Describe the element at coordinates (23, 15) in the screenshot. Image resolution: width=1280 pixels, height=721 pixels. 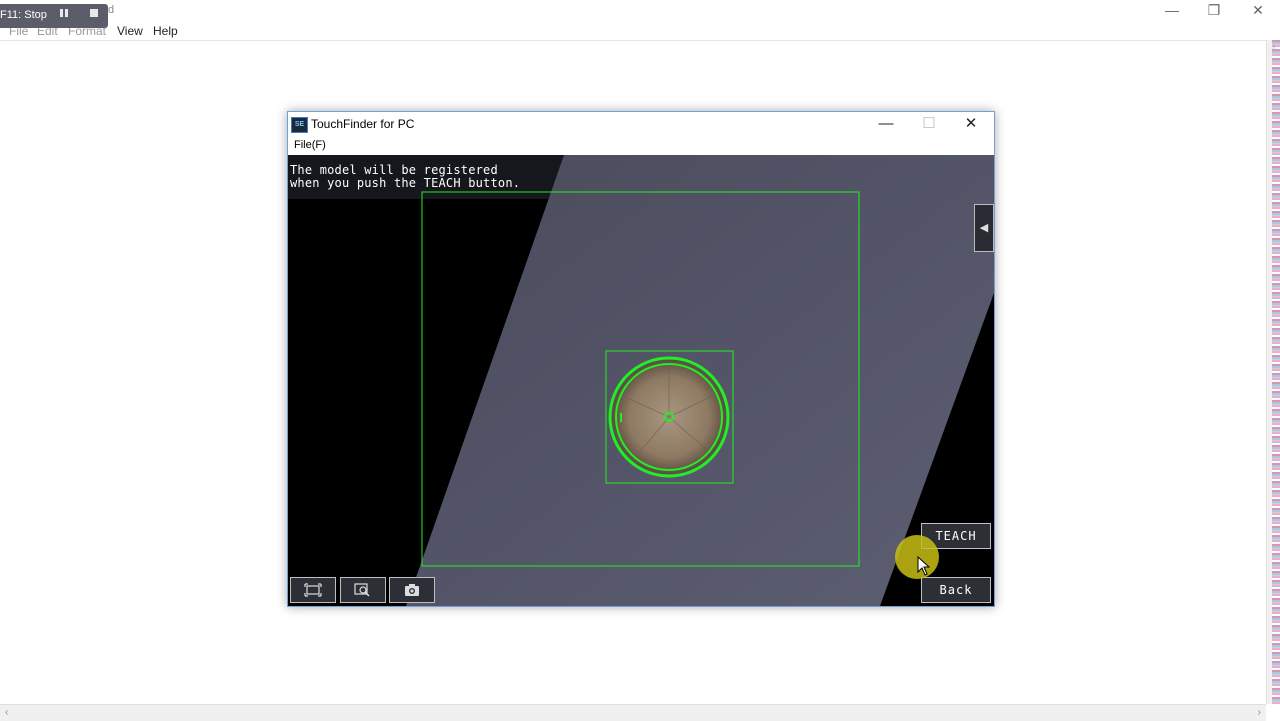
I see `recorder-stop-label: F11: Stop` at that location.